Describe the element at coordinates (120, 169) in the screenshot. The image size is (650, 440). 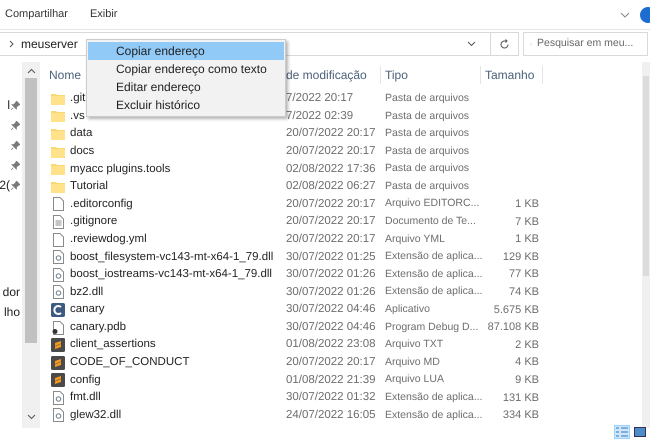
I see `file-name: myacc plugins.tools` at that location.